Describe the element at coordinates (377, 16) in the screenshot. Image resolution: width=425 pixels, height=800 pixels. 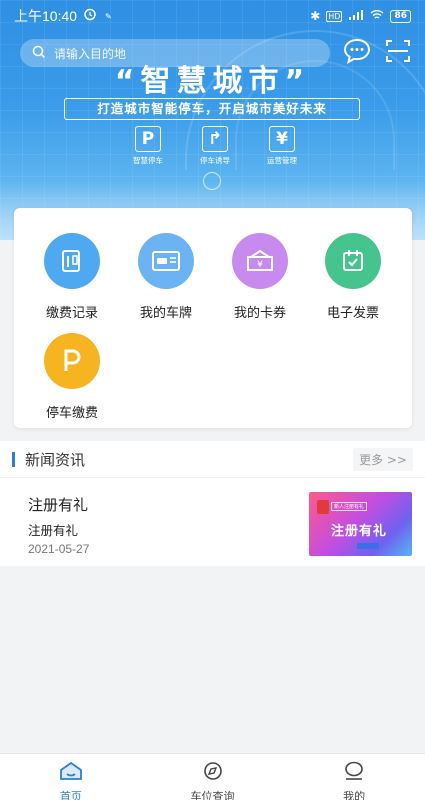
I see `wifi-icon` at that location.